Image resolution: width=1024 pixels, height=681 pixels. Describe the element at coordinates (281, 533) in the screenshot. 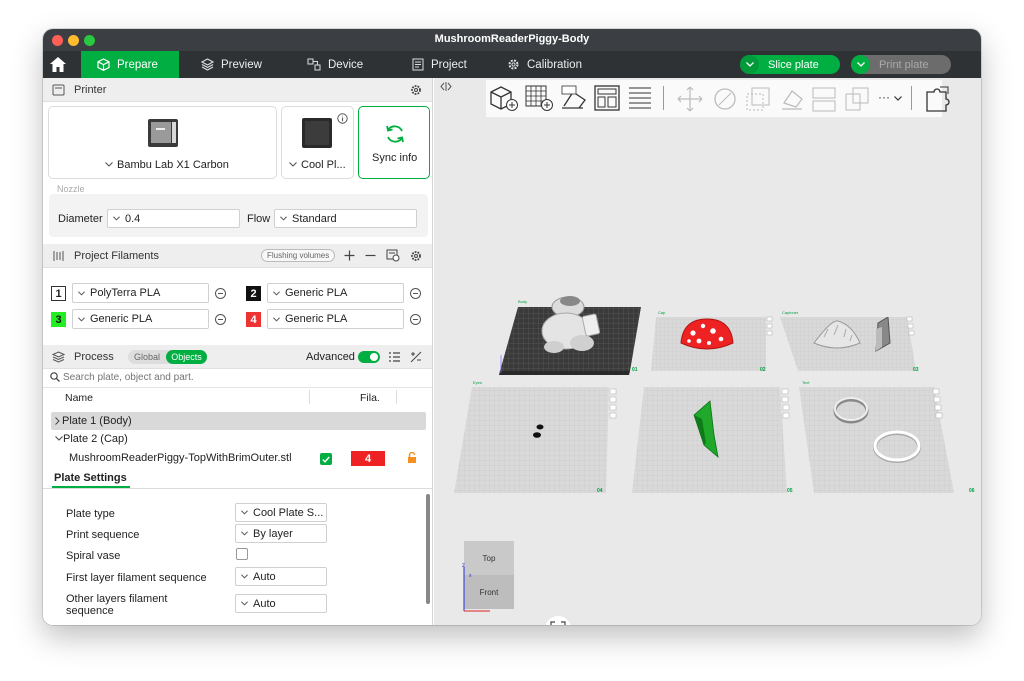

I see `print-sequence-select: By layer` at that location.